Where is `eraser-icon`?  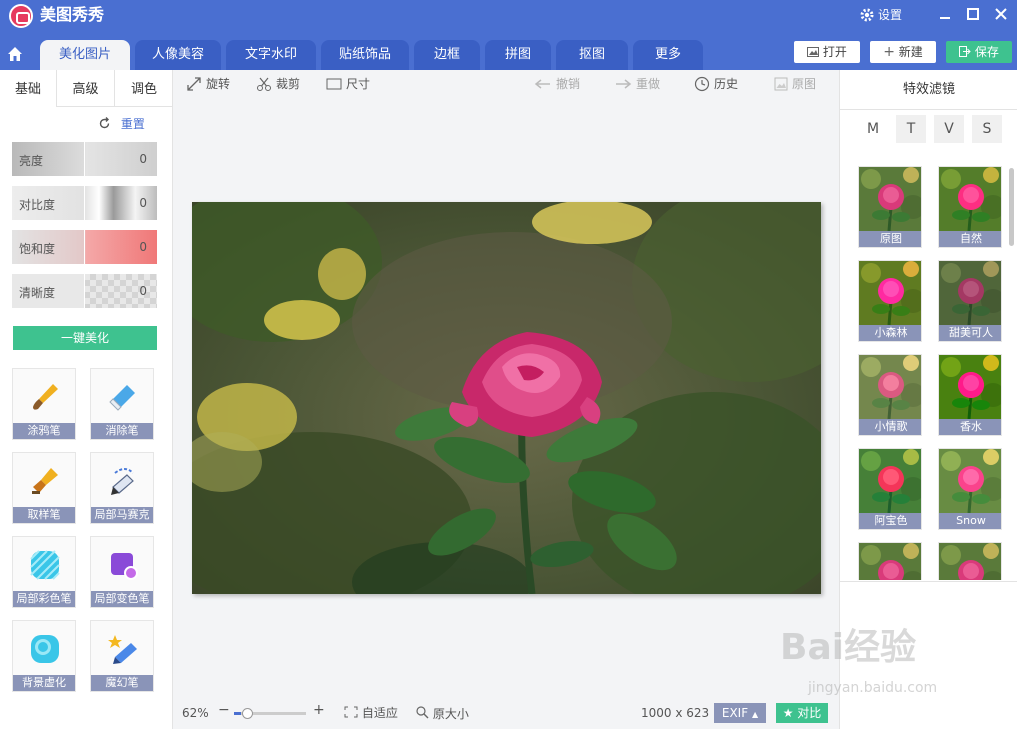 eraser-icon is located at coordinates (122, 398).